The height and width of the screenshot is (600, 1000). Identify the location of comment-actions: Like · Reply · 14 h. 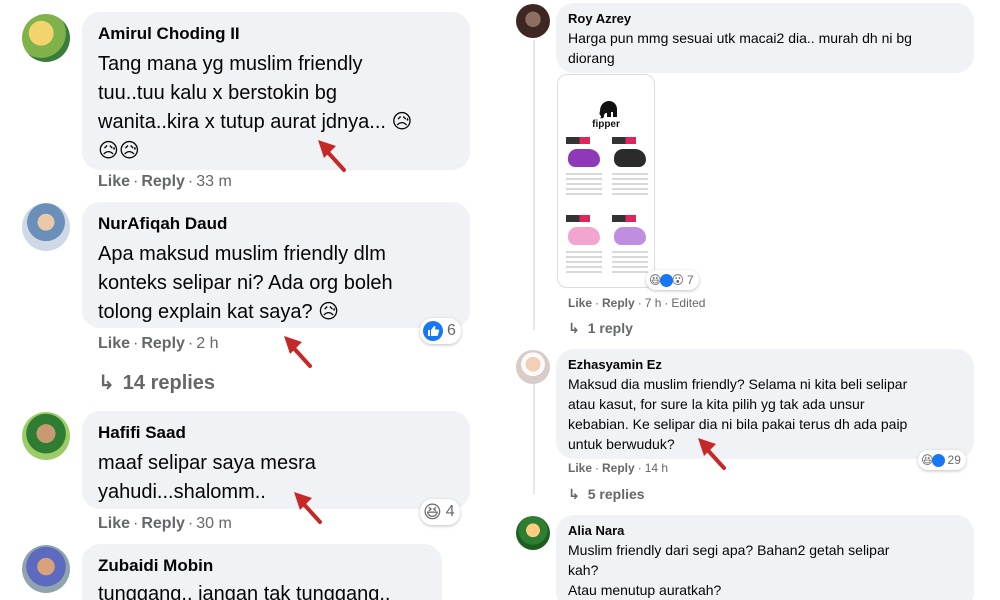
(618, 468).